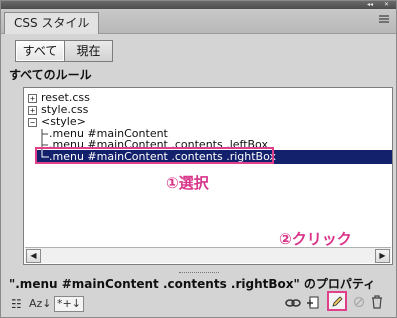 This screenshot has height=318, width=397. I want to click on annotation-click: ②クリック, so click(315, 239).